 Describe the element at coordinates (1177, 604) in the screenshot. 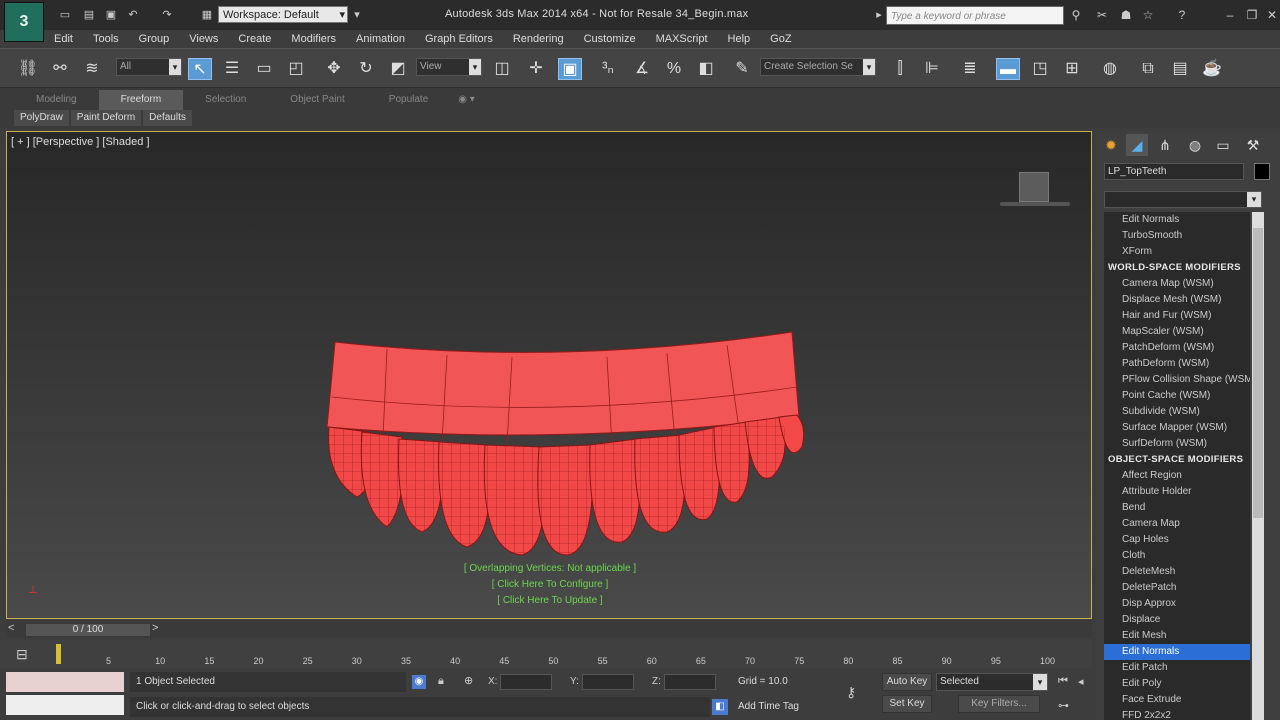

I see `modifier-list-item: Disp Approx` at that location.